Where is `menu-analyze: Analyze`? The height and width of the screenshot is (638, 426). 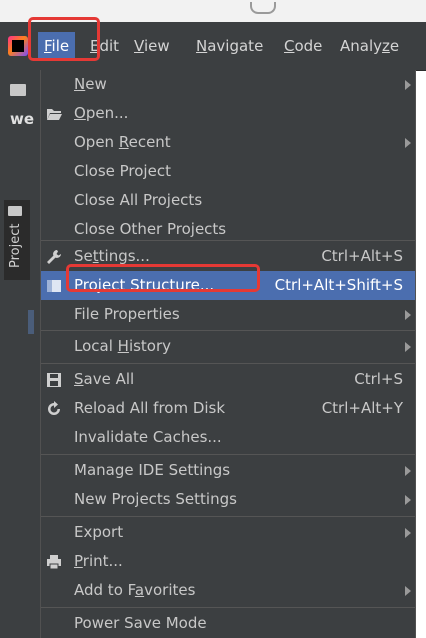
menu-analyze: Analyze is located at coordinates (369, 46).